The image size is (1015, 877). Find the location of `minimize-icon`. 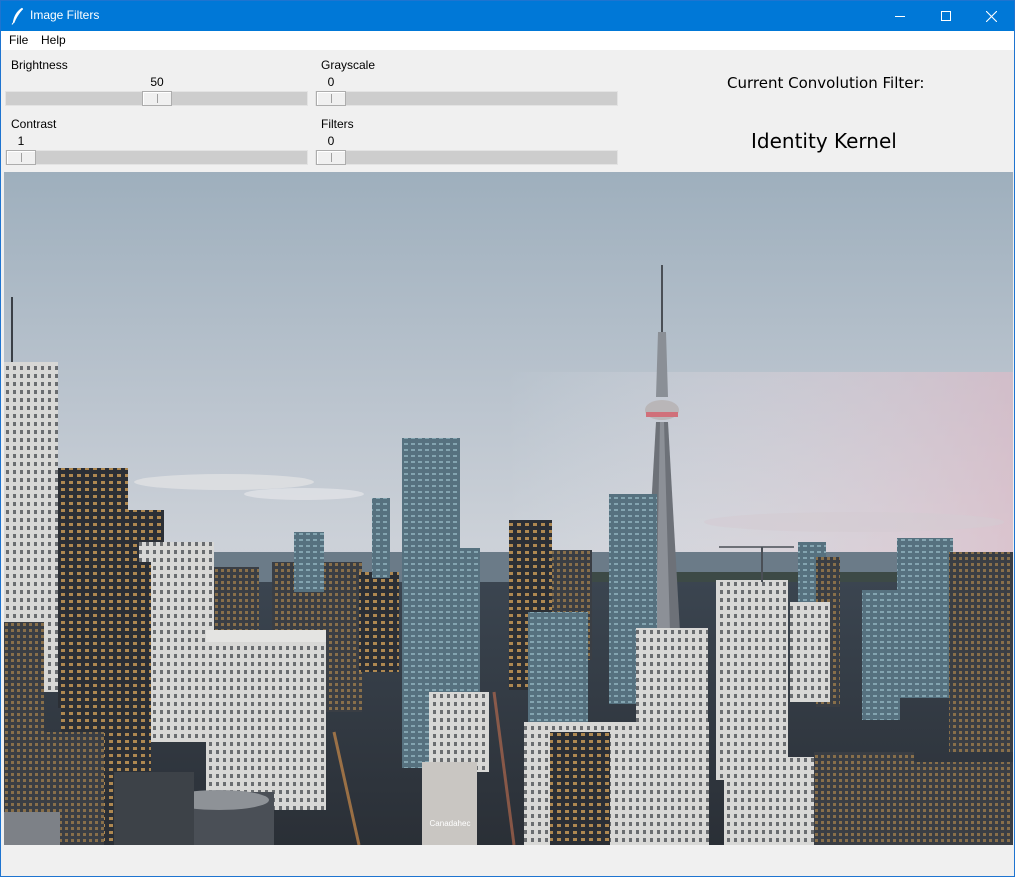

minimize-icon is located at coordinates (900, 16).